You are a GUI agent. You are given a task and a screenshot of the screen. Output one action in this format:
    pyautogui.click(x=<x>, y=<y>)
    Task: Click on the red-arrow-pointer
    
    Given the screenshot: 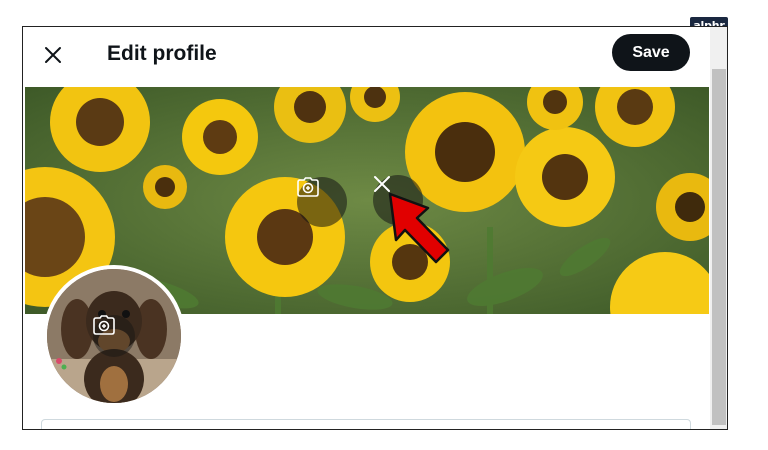 What is the action you would take?
    pyautogui.click(x=419, y=228)
    